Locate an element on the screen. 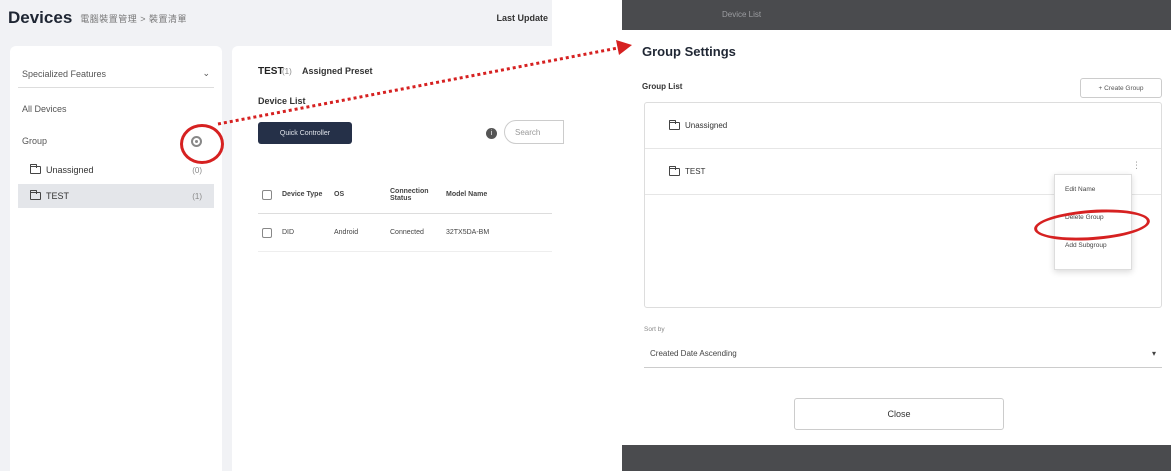  last-update-label: Last Update is located at coordinates (522, 18).